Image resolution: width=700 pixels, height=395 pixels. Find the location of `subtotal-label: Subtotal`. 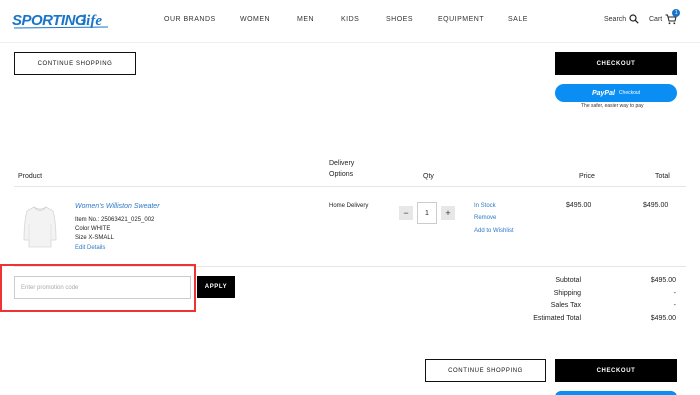

subtotal-label: Subtotal is located at coordinates (568, 280).